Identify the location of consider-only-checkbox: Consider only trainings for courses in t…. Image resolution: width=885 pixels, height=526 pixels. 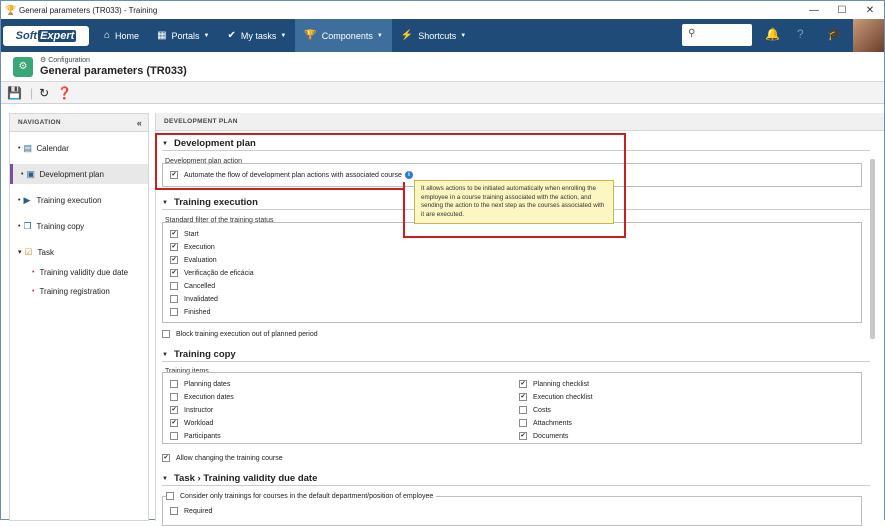
(301, 496).